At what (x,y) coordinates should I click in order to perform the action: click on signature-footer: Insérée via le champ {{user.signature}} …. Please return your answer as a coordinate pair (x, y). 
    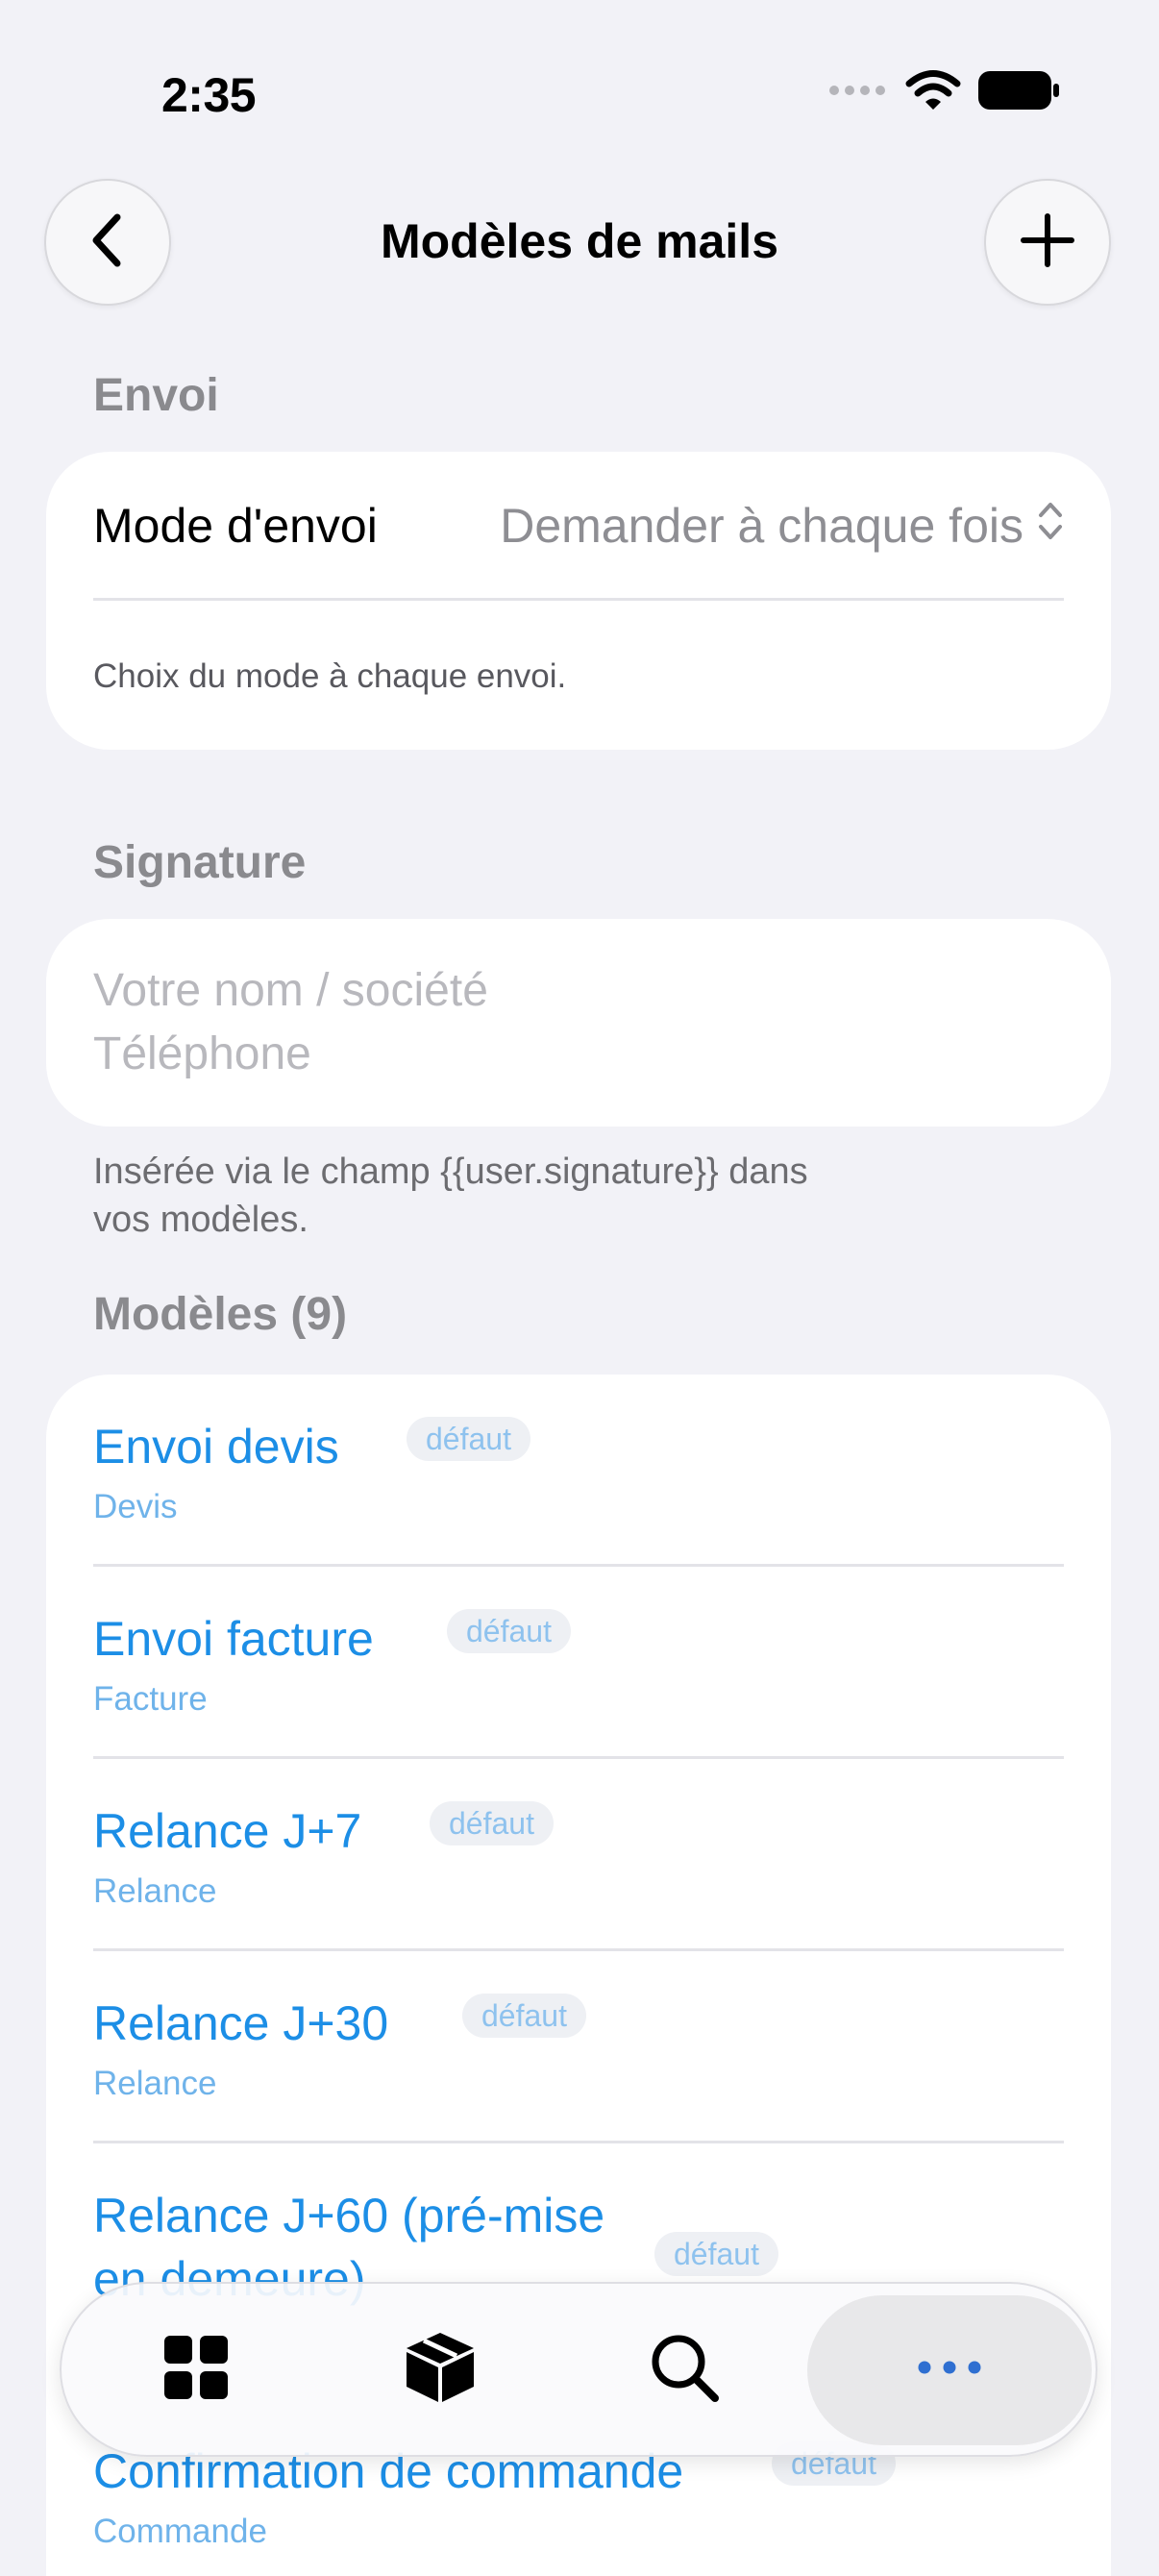
    Looking at the image, I should click on (450, 1196).